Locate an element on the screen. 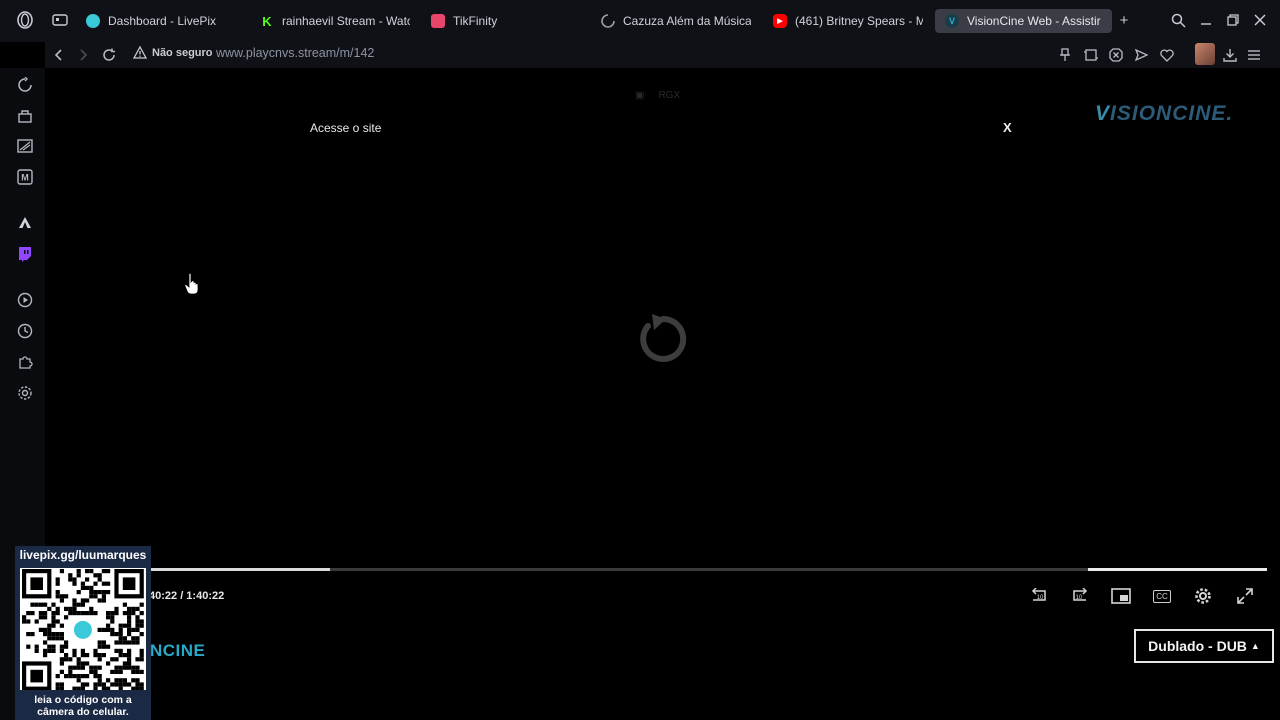 Image resolution: width=1280 pixels, height=720 pixels. logo-first-letter: V is located at coordinates (1103, 113).